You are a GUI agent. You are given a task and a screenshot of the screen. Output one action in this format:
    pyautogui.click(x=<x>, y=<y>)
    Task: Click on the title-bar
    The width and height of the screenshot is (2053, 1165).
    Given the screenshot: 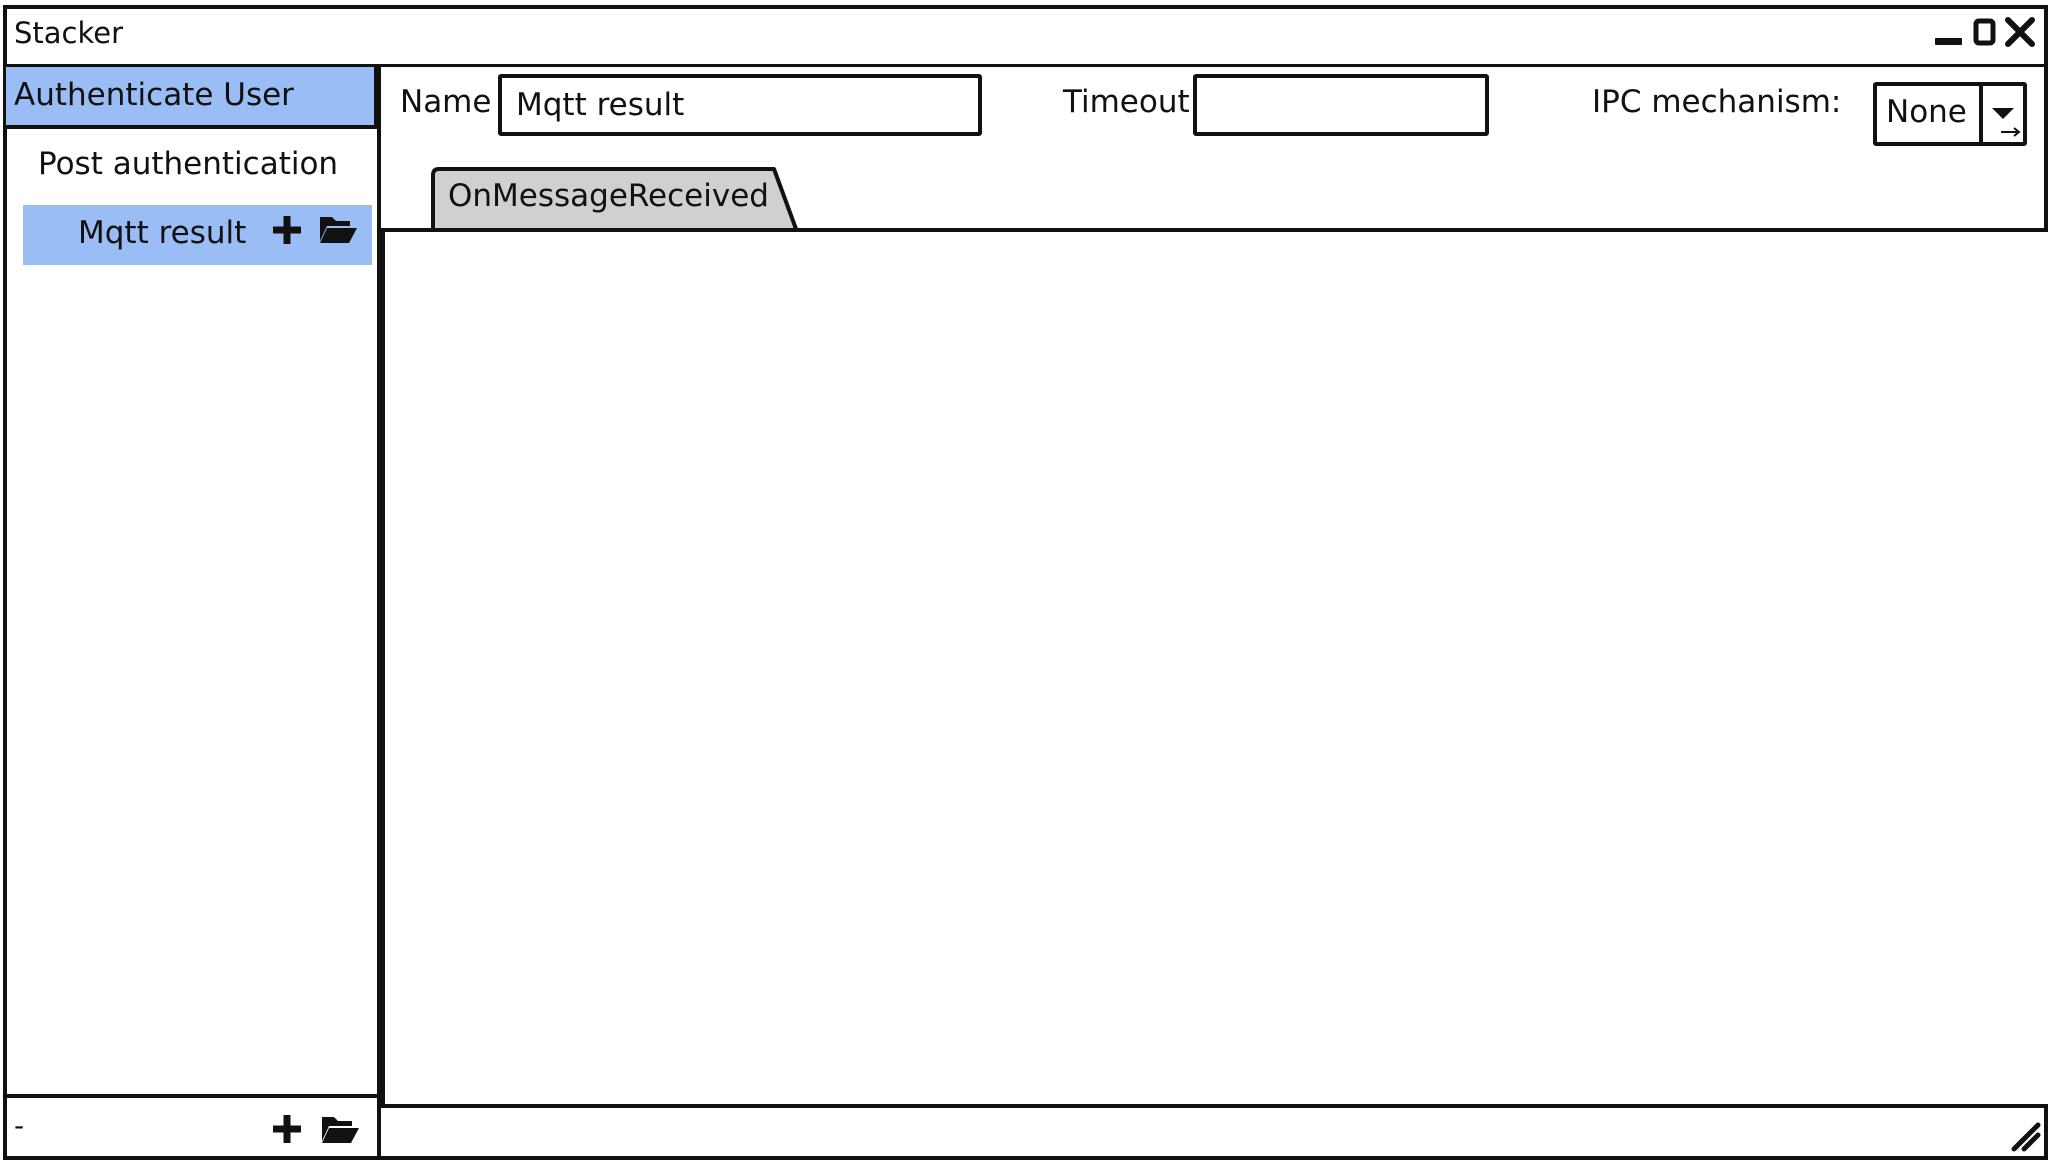 What is the action you would take?
    pyautogui.click(x=1025, y=36)
    